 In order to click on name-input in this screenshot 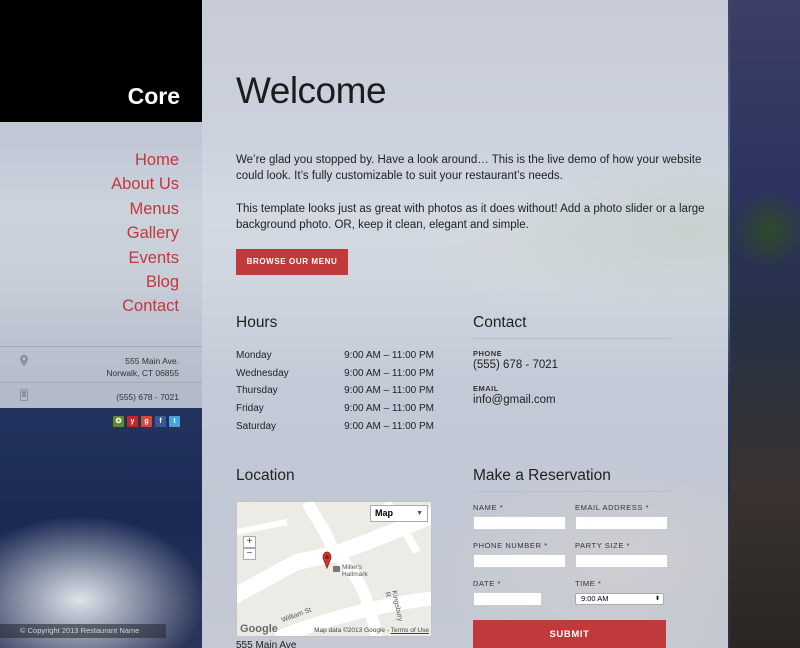, I will do `click(519, 523)`.